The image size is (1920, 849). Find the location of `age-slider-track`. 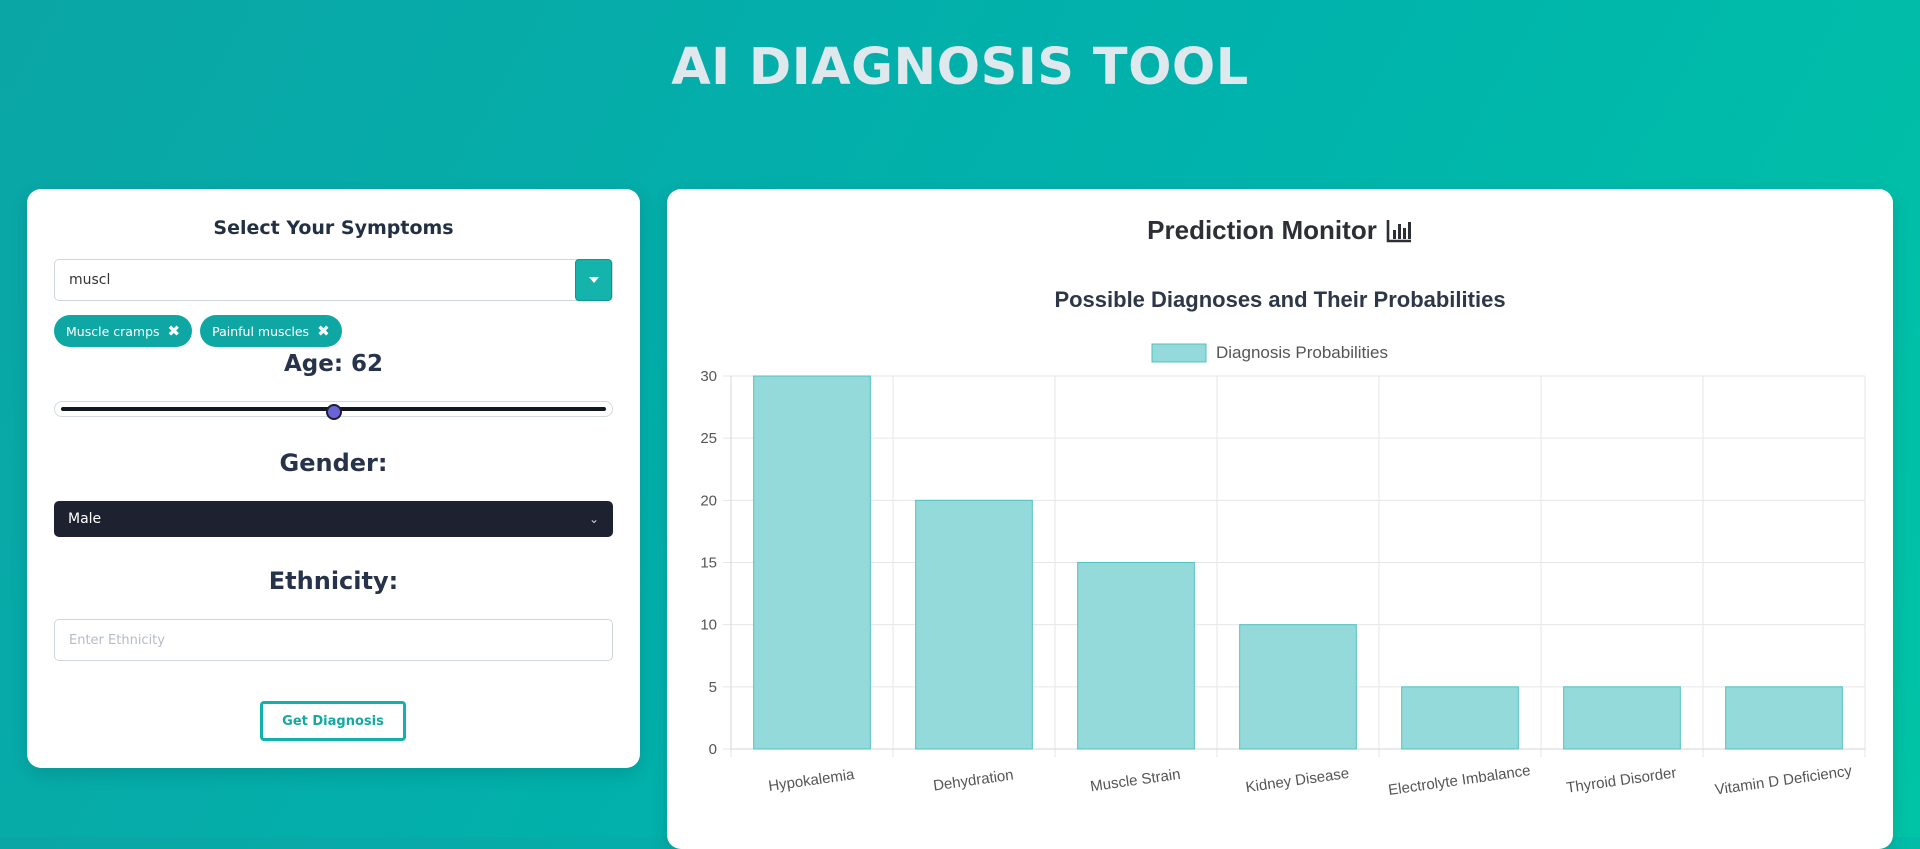

age-slider-track is located at coordinates (333, 412).